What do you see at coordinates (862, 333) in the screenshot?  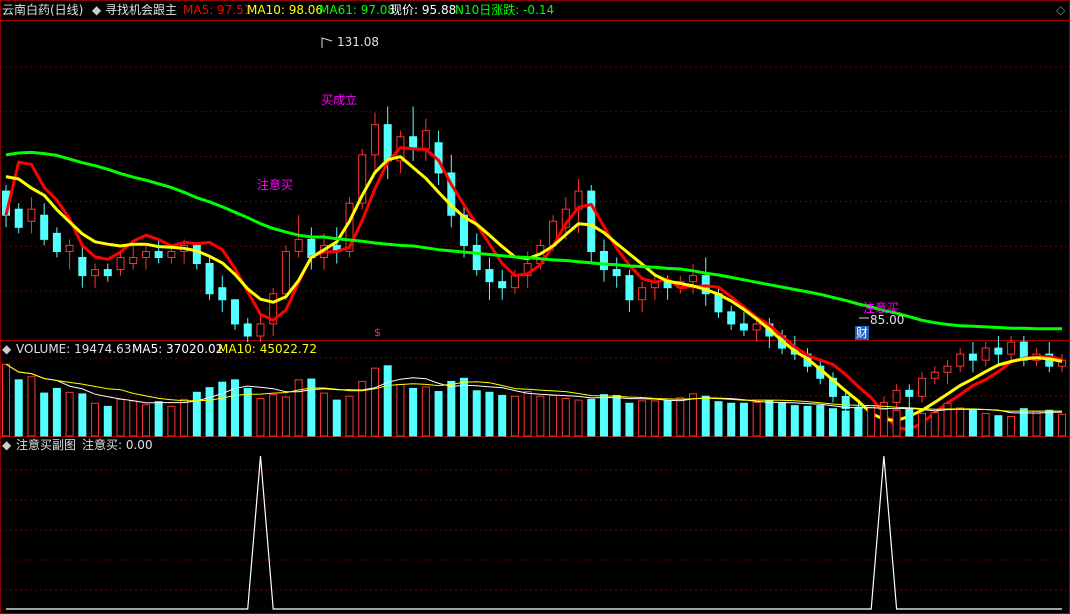 I see `finance-marker: 财` at bounding box center [862, 333].